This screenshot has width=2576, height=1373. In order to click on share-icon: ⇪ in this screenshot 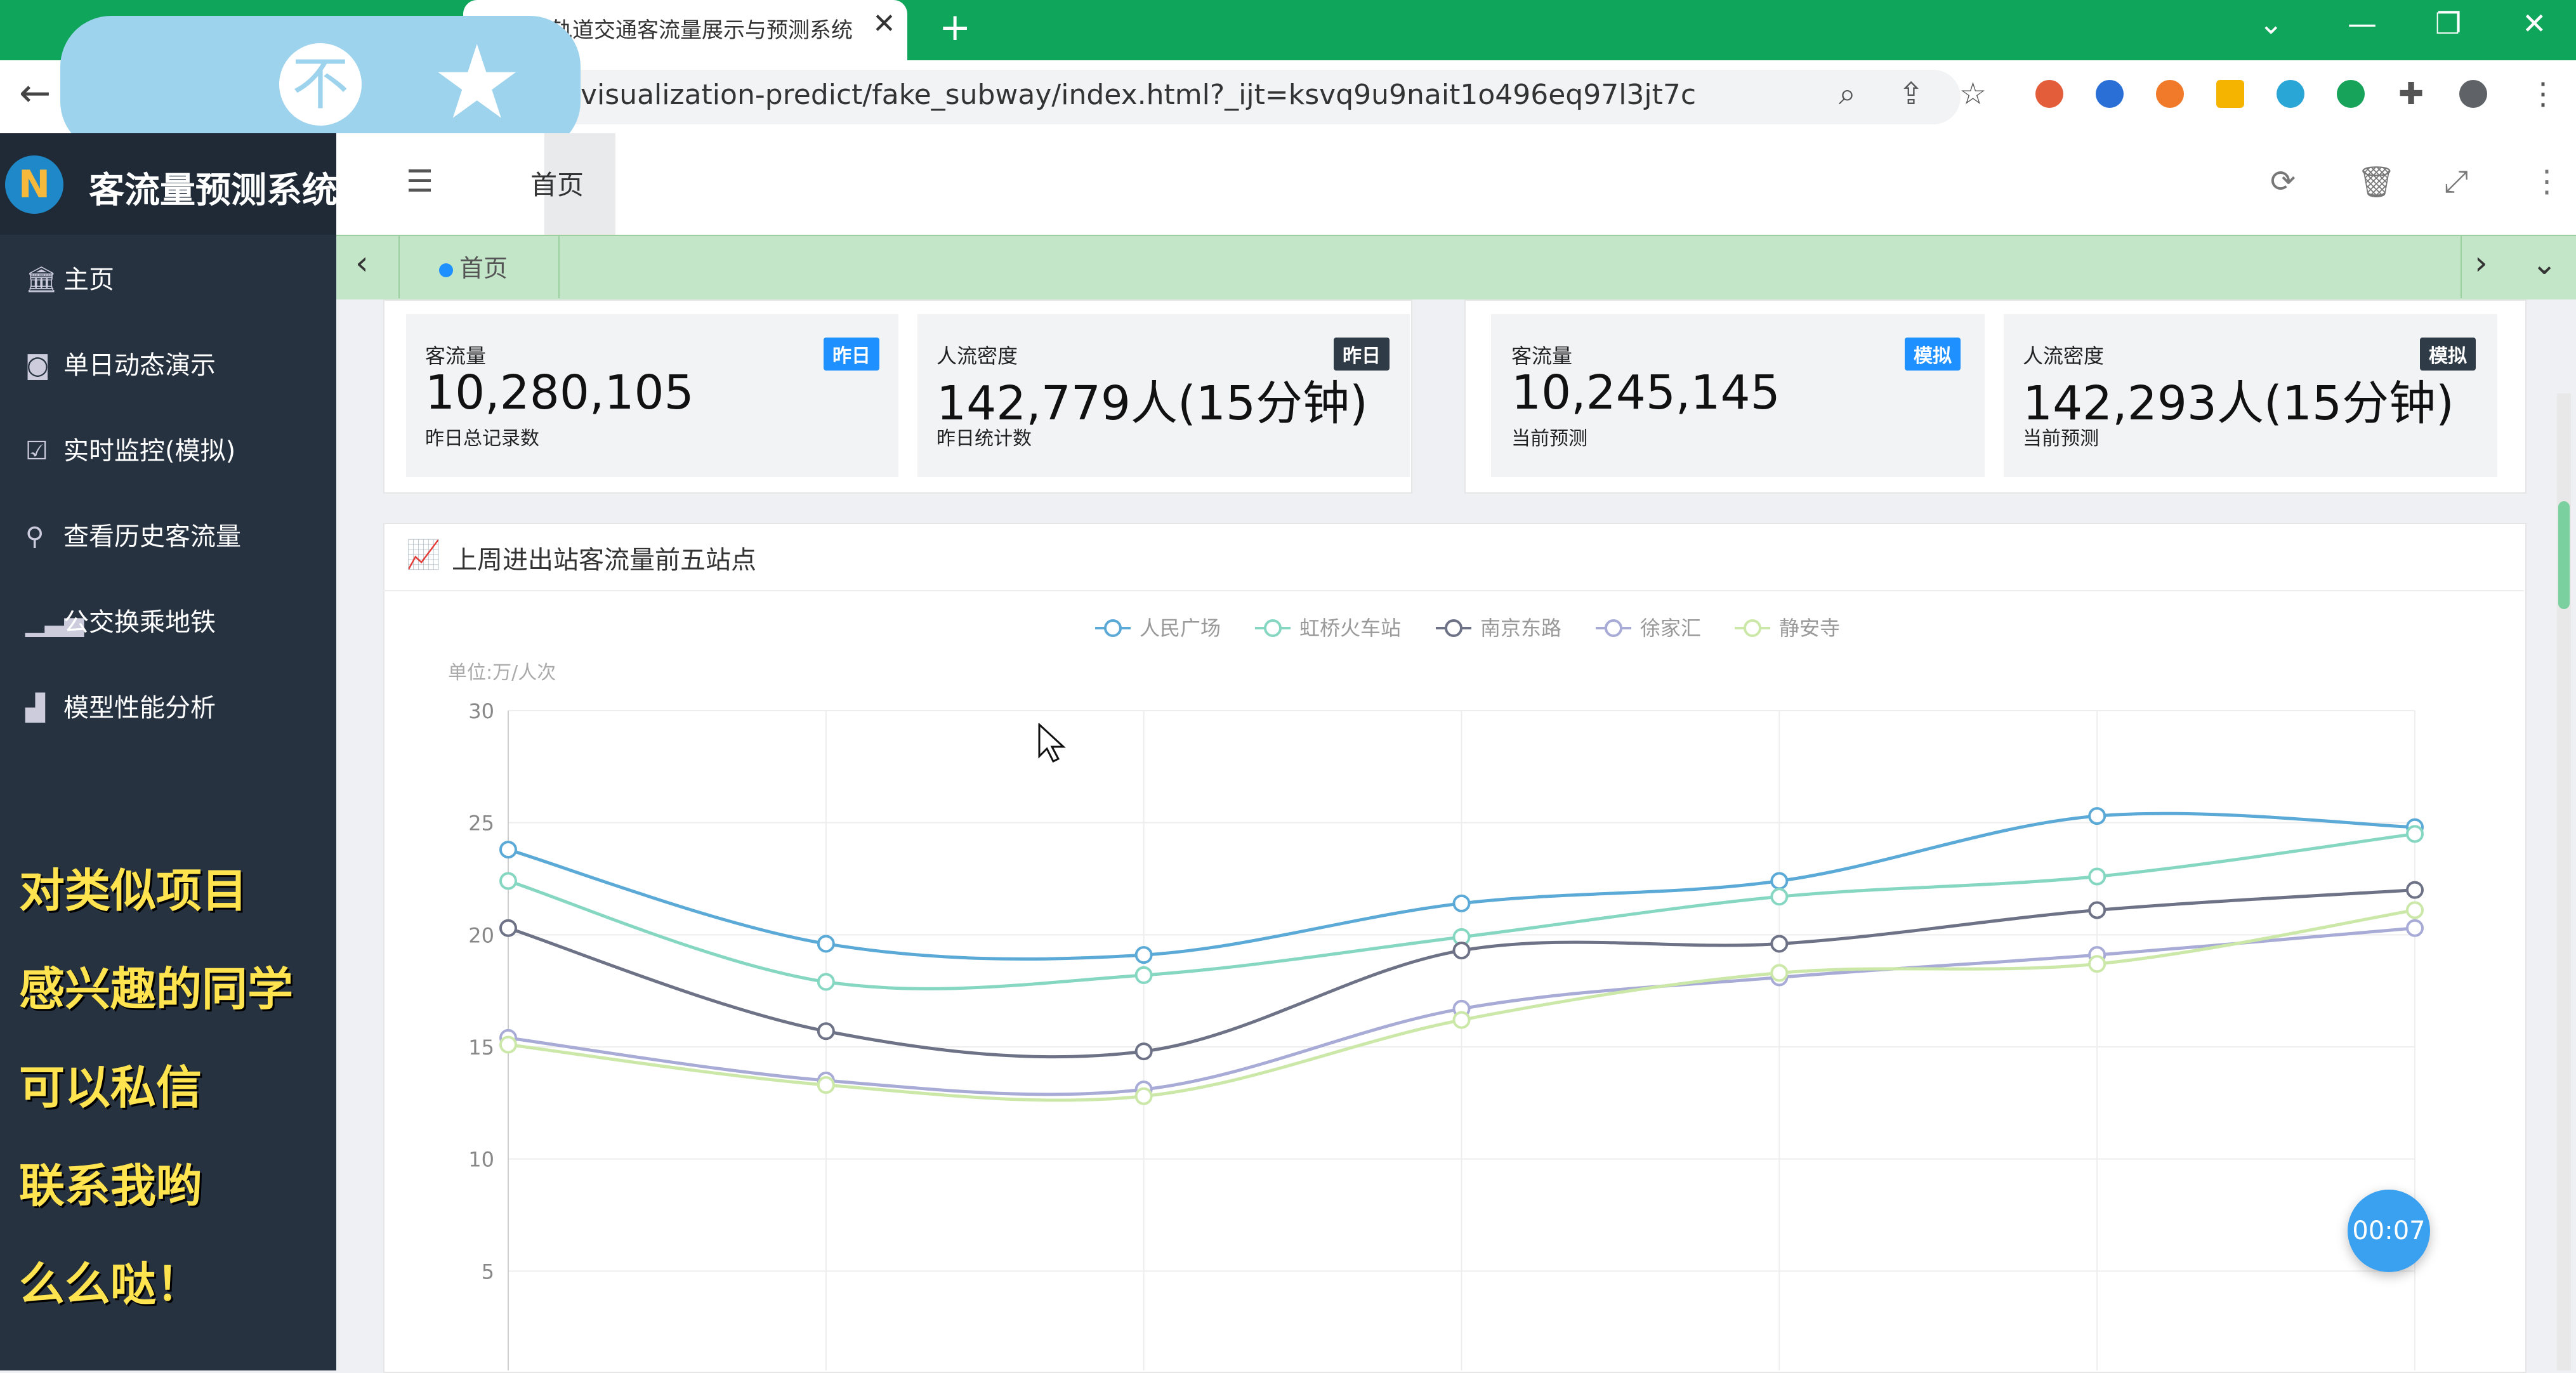, I will do `click(1911, 94)`.